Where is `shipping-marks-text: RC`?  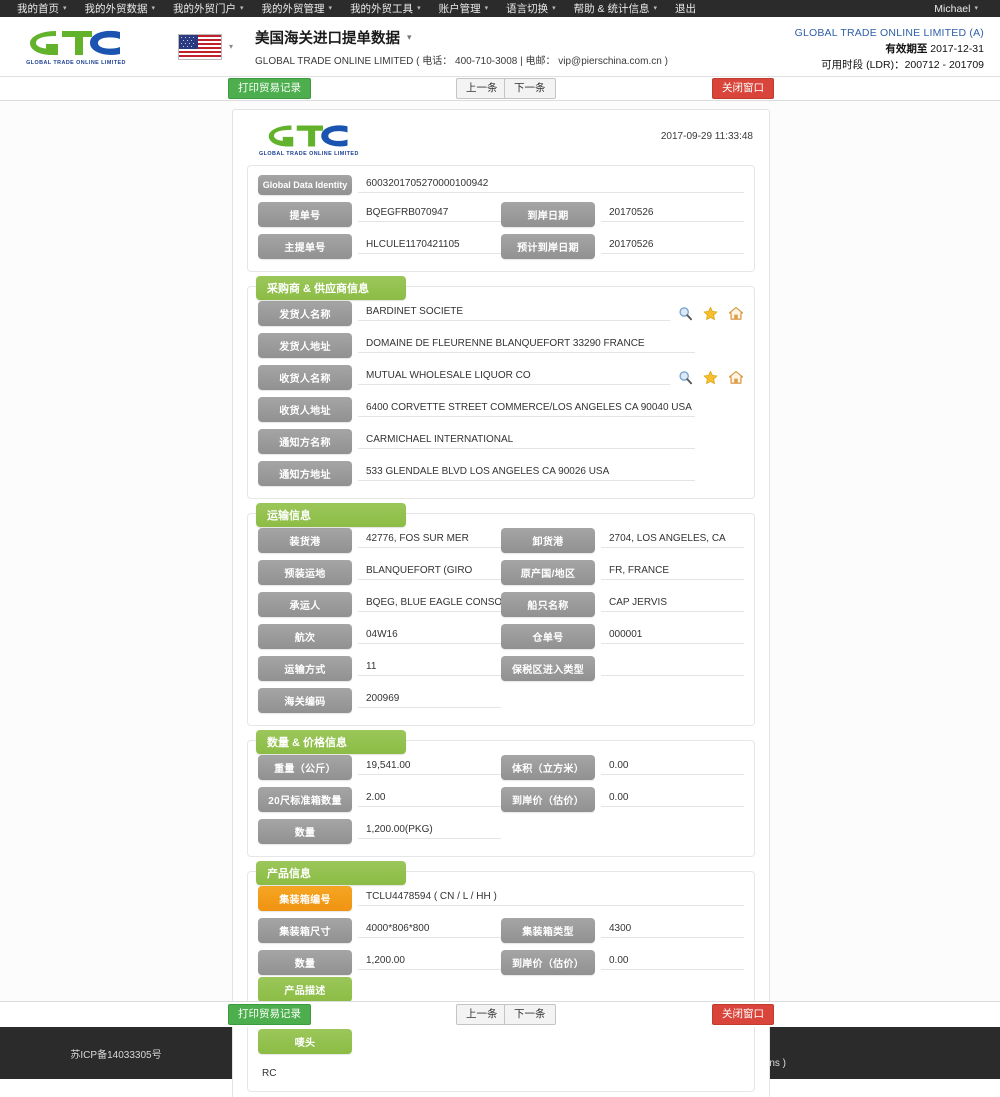 shipping-marks-text: RC is located at coordinates (269, 1073).